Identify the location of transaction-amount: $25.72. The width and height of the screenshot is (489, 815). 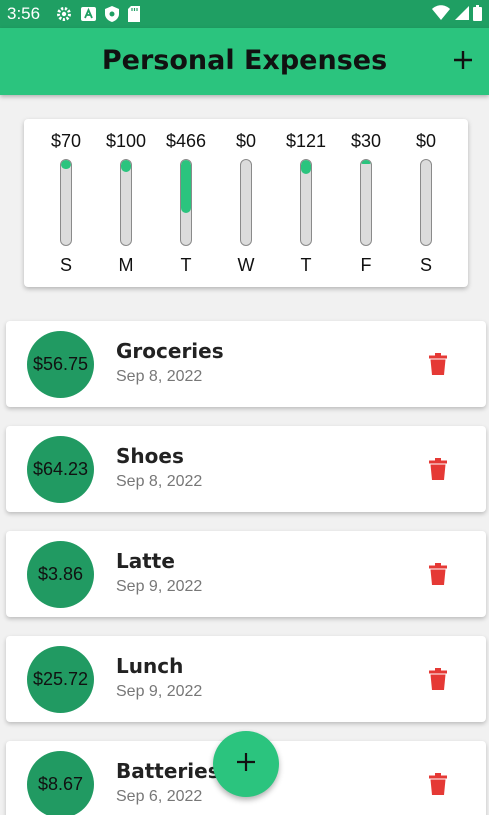
(60, 679).